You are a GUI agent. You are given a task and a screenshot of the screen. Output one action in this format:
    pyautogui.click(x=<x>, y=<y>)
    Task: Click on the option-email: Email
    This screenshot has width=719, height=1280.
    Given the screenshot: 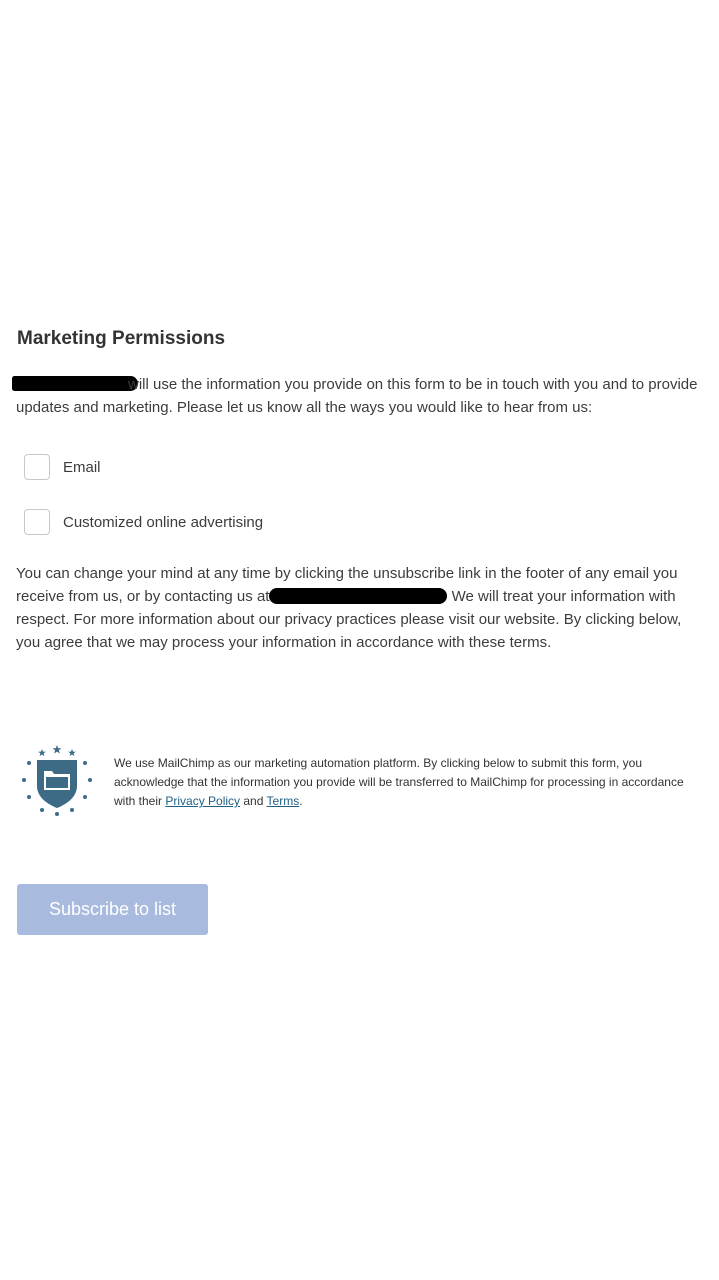 What is the action you would take?
    pyautogui.click(x=62, y=467)
    